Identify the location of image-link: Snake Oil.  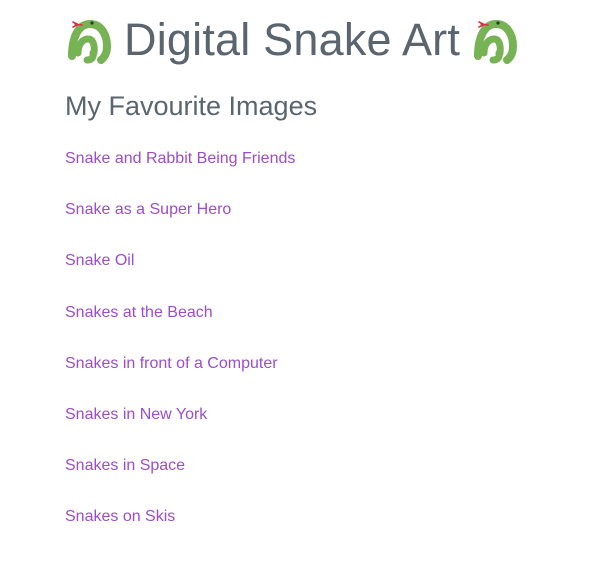
(99, 260).